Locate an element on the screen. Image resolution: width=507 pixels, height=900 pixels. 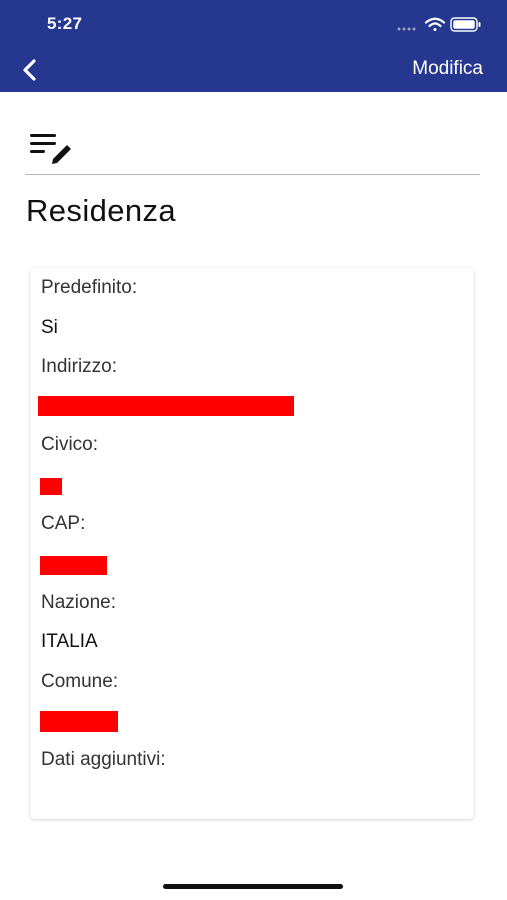
wifi-icon is located at coordinates (435, 24).